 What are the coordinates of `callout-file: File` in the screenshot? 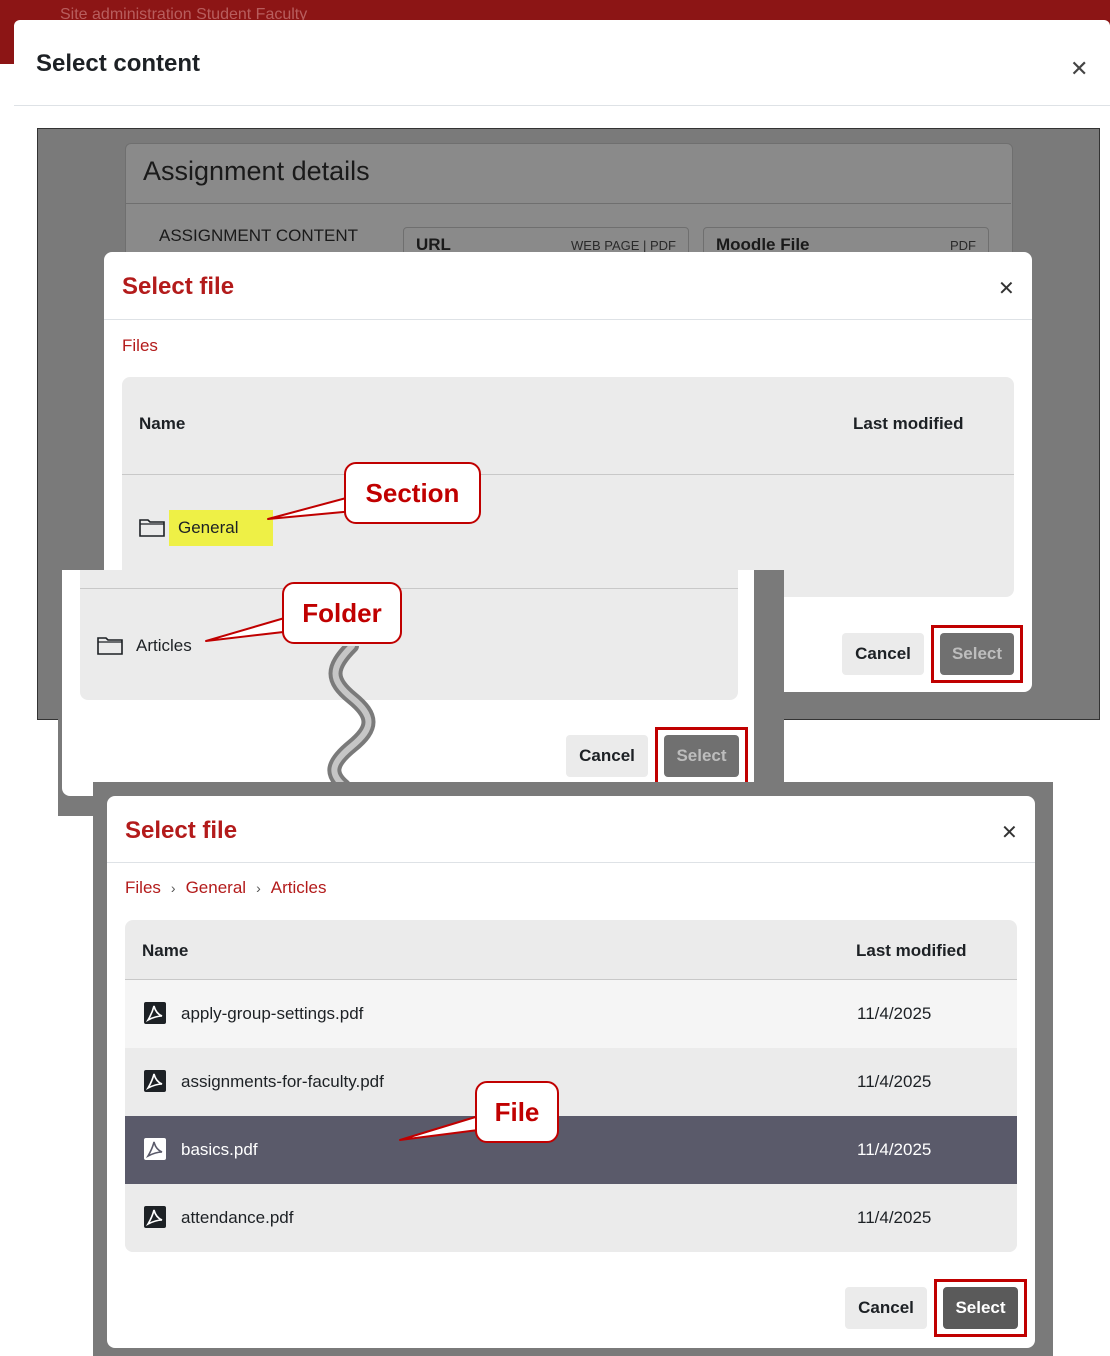 It's located at (517, 1112).